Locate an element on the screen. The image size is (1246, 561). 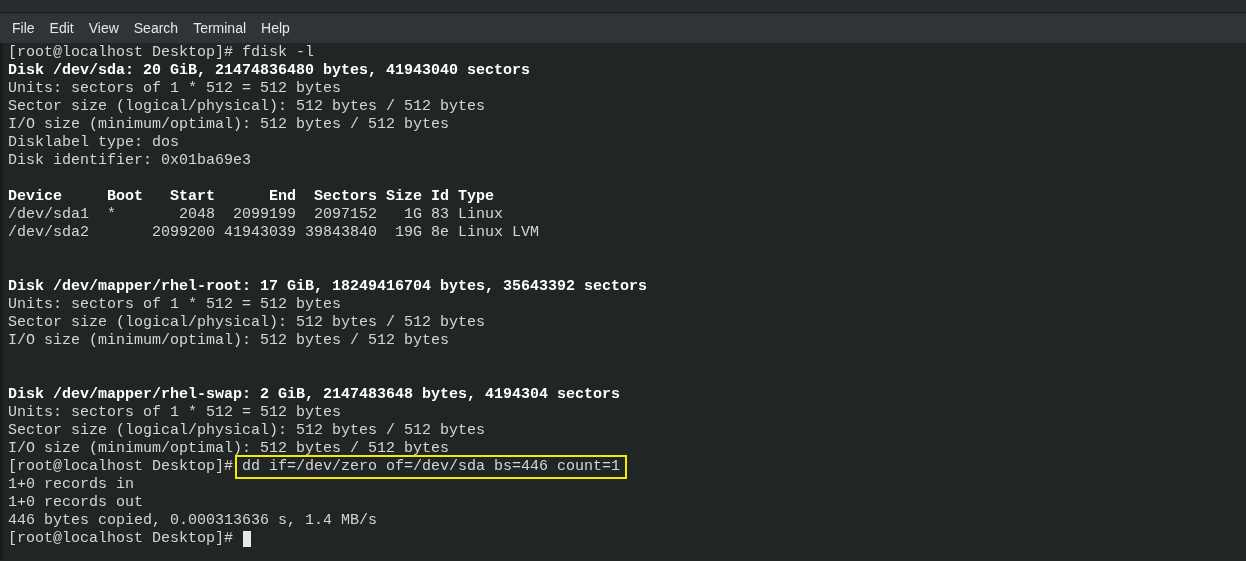
output-line: Disk /dev/sda: 20 GiB, 21474836480 bytes, 41943040 sectors is located at coordinates (269, 71).